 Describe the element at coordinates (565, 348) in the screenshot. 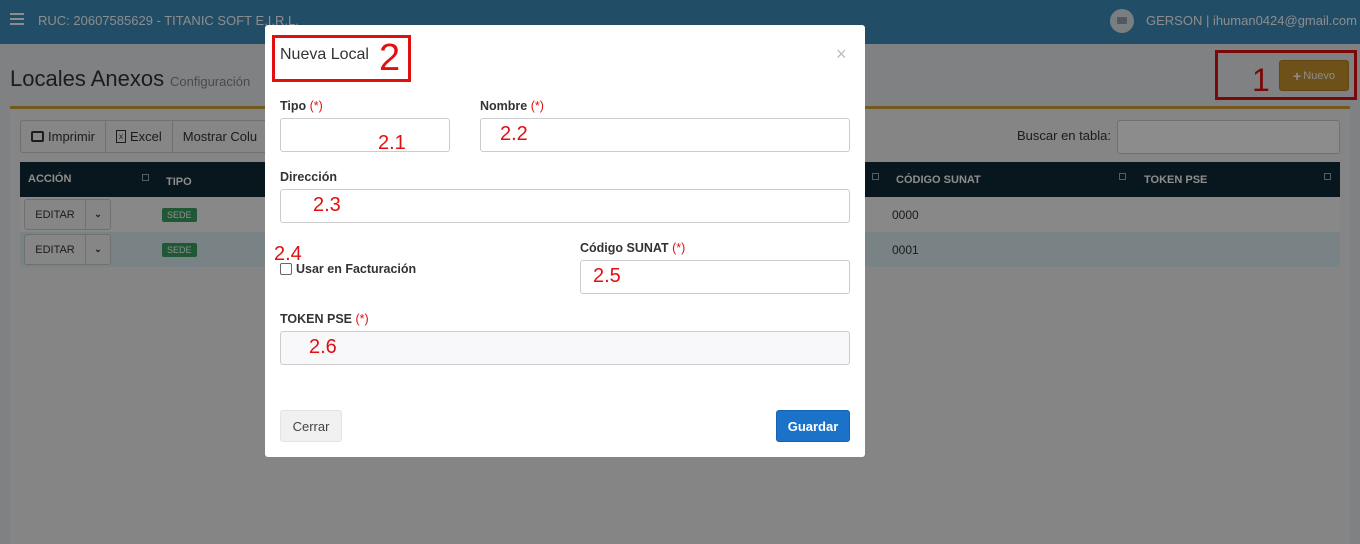

I see `token-pse-input` at that location.